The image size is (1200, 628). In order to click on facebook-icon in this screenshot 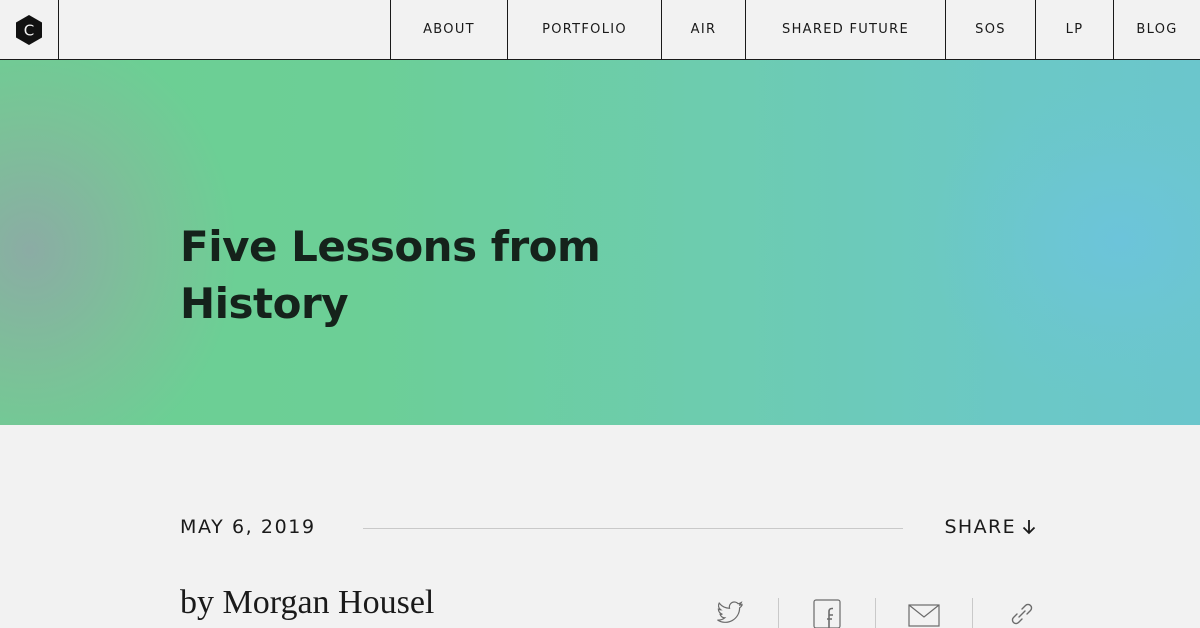, I will do `click(827, 613)`.